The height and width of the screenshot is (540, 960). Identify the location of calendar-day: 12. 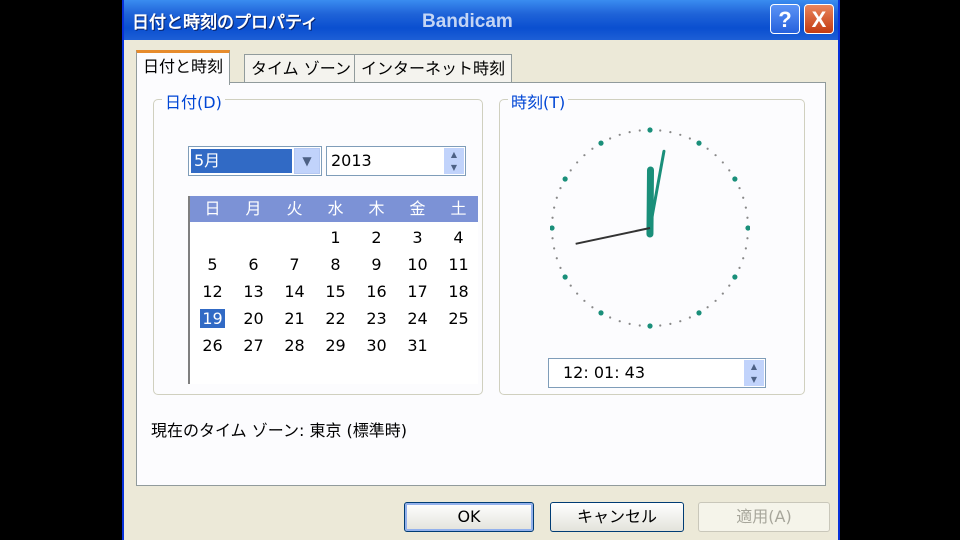
(212, 292).